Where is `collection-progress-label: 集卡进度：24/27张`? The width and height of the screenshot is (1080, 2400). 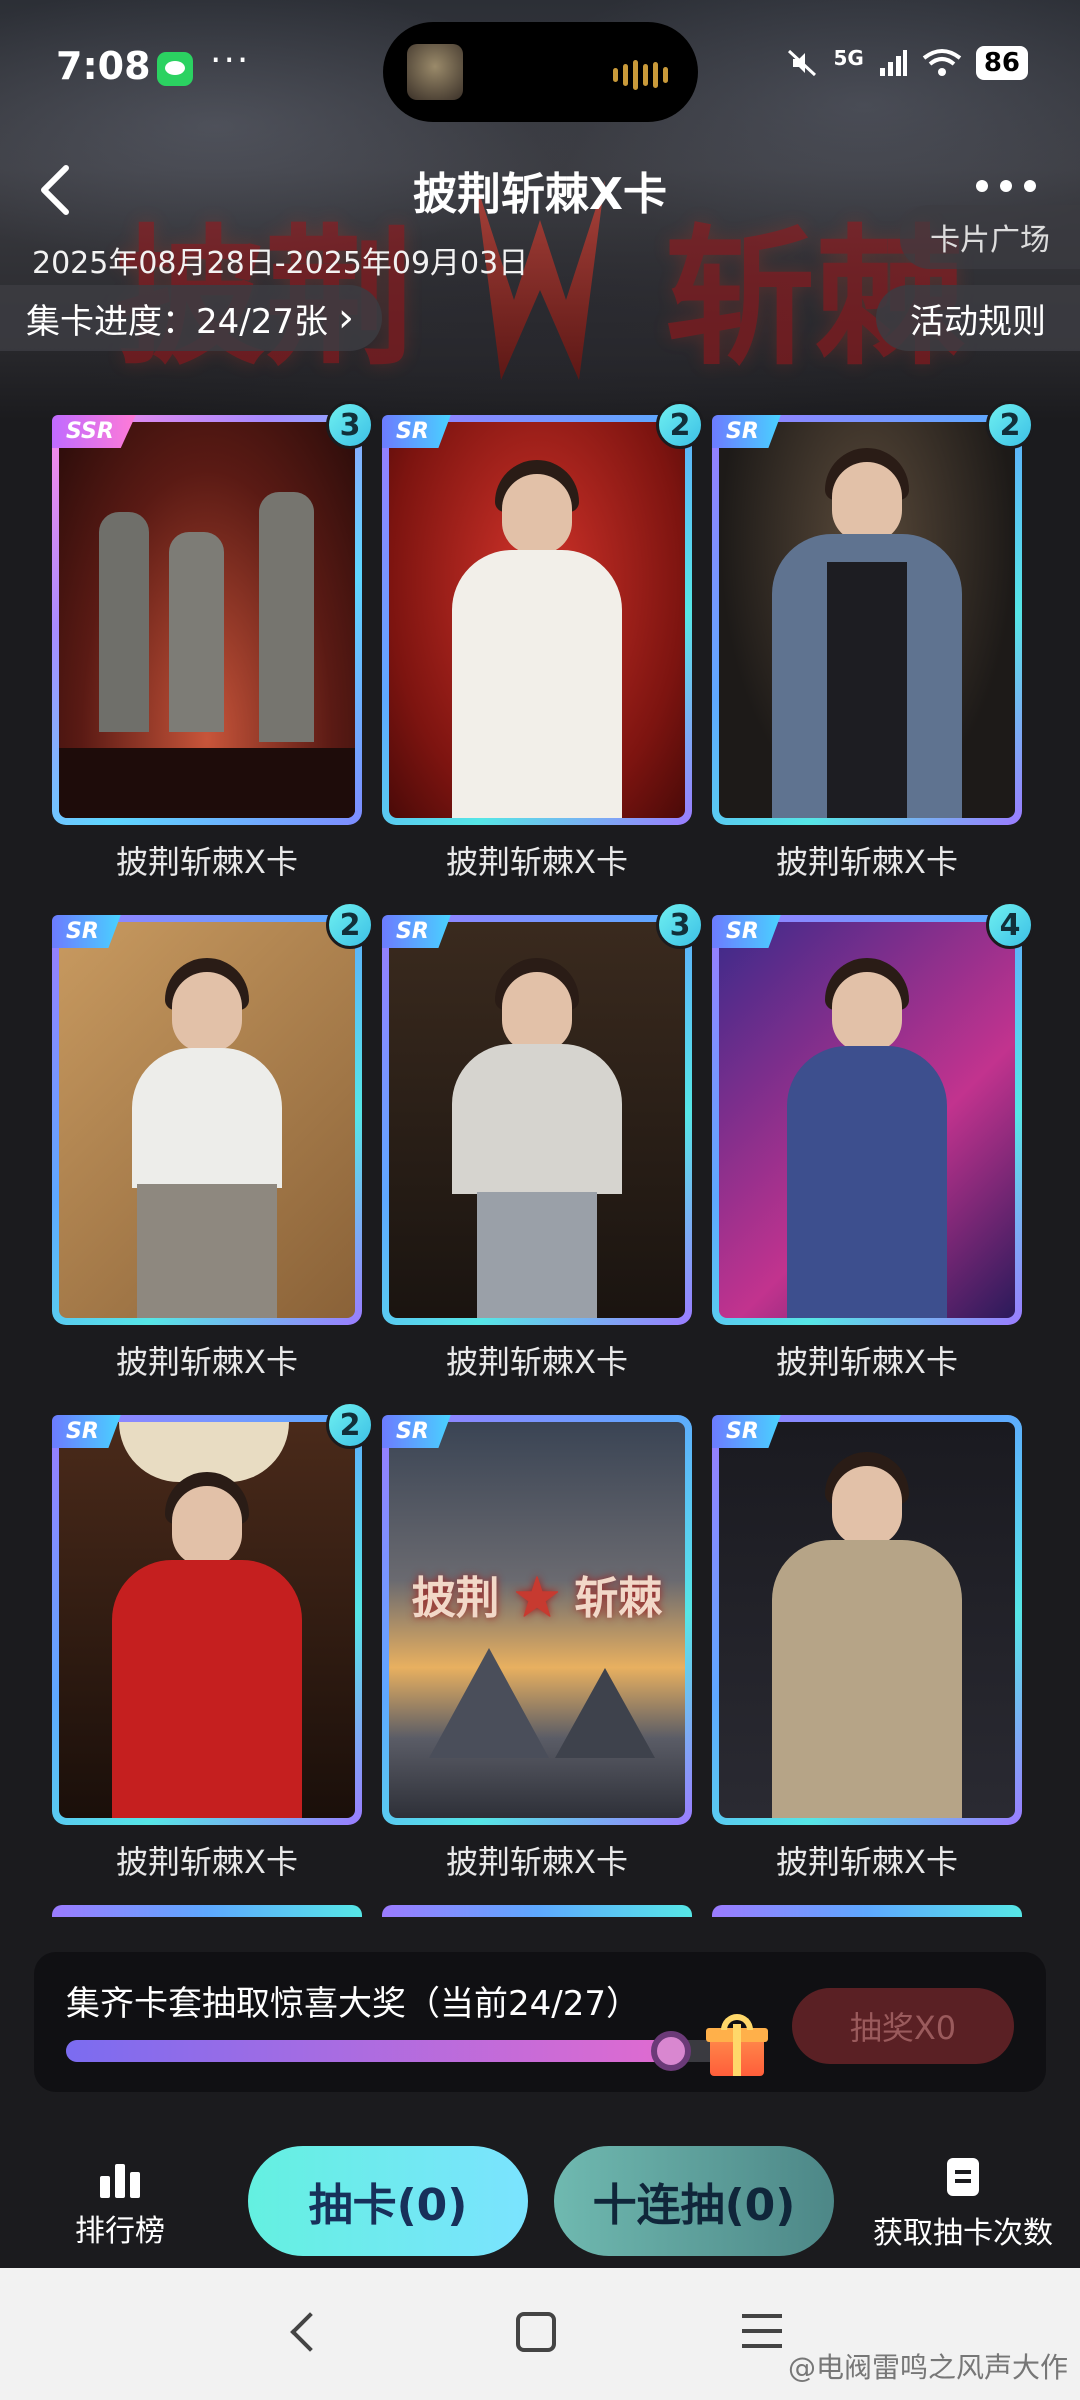 collection-progress-label: 集卡进度：24/27张 is located at coordinates (177, 321).